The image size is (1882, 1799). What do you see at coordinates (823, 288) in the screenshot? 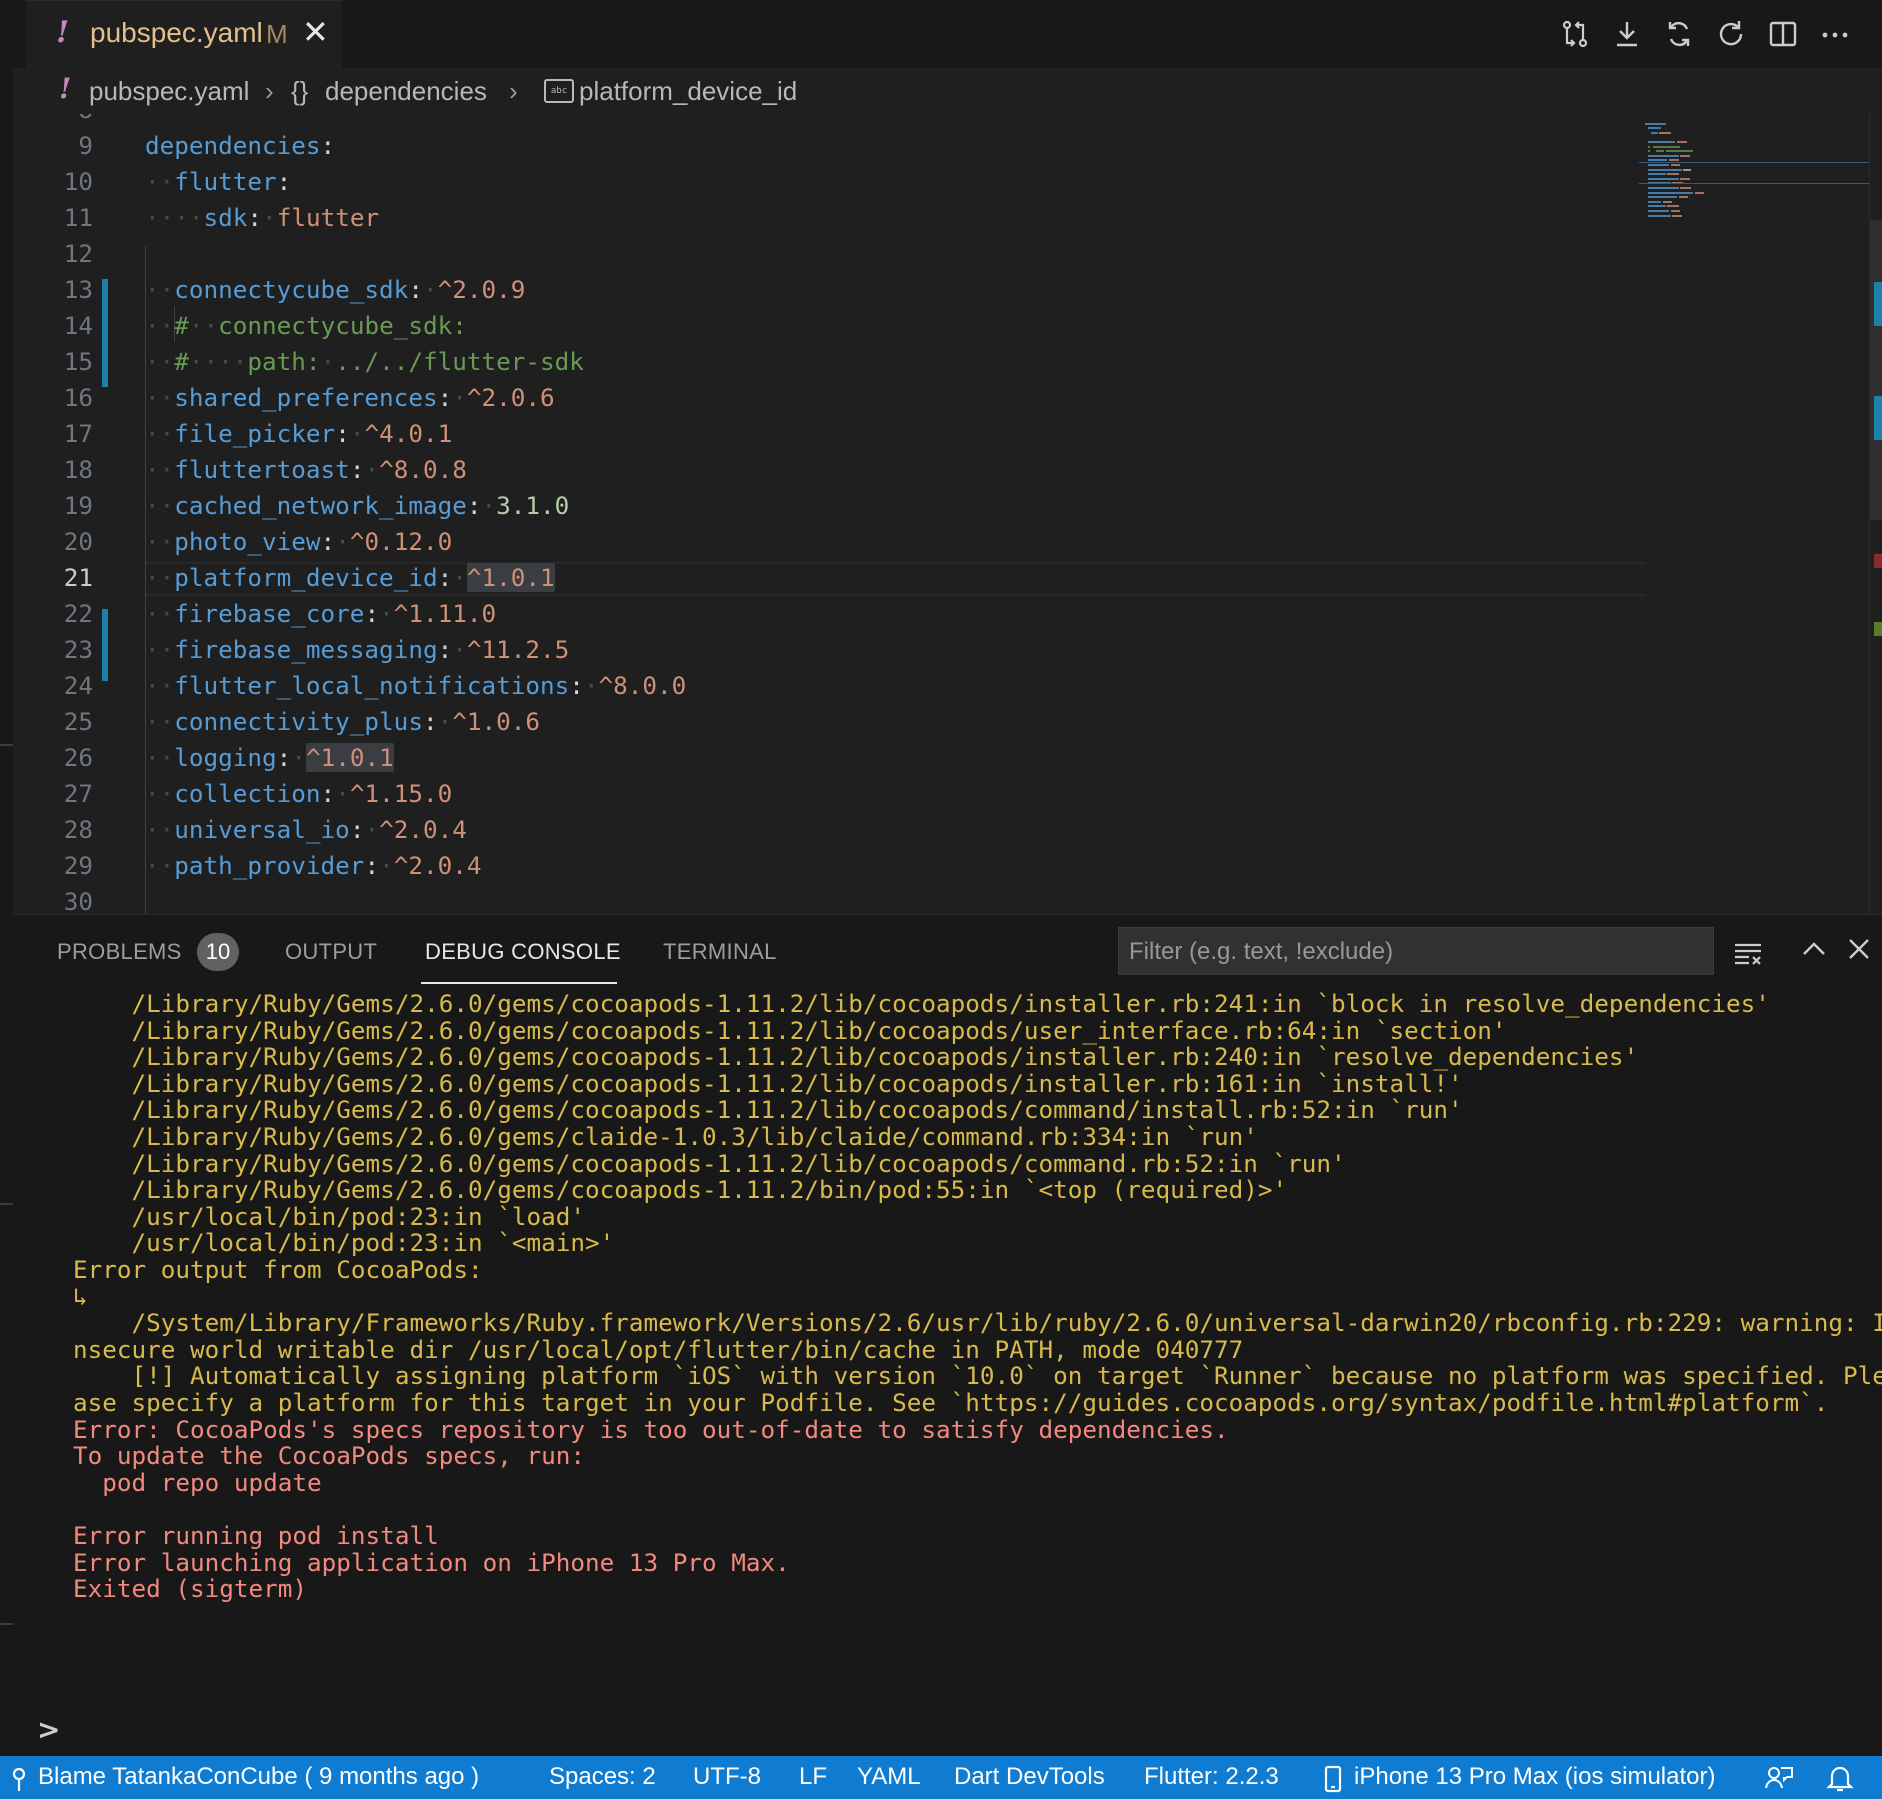
I see `code-line: 13 ··connectycube_sdk:·^2.0.9` at bounding box center [823, 288].